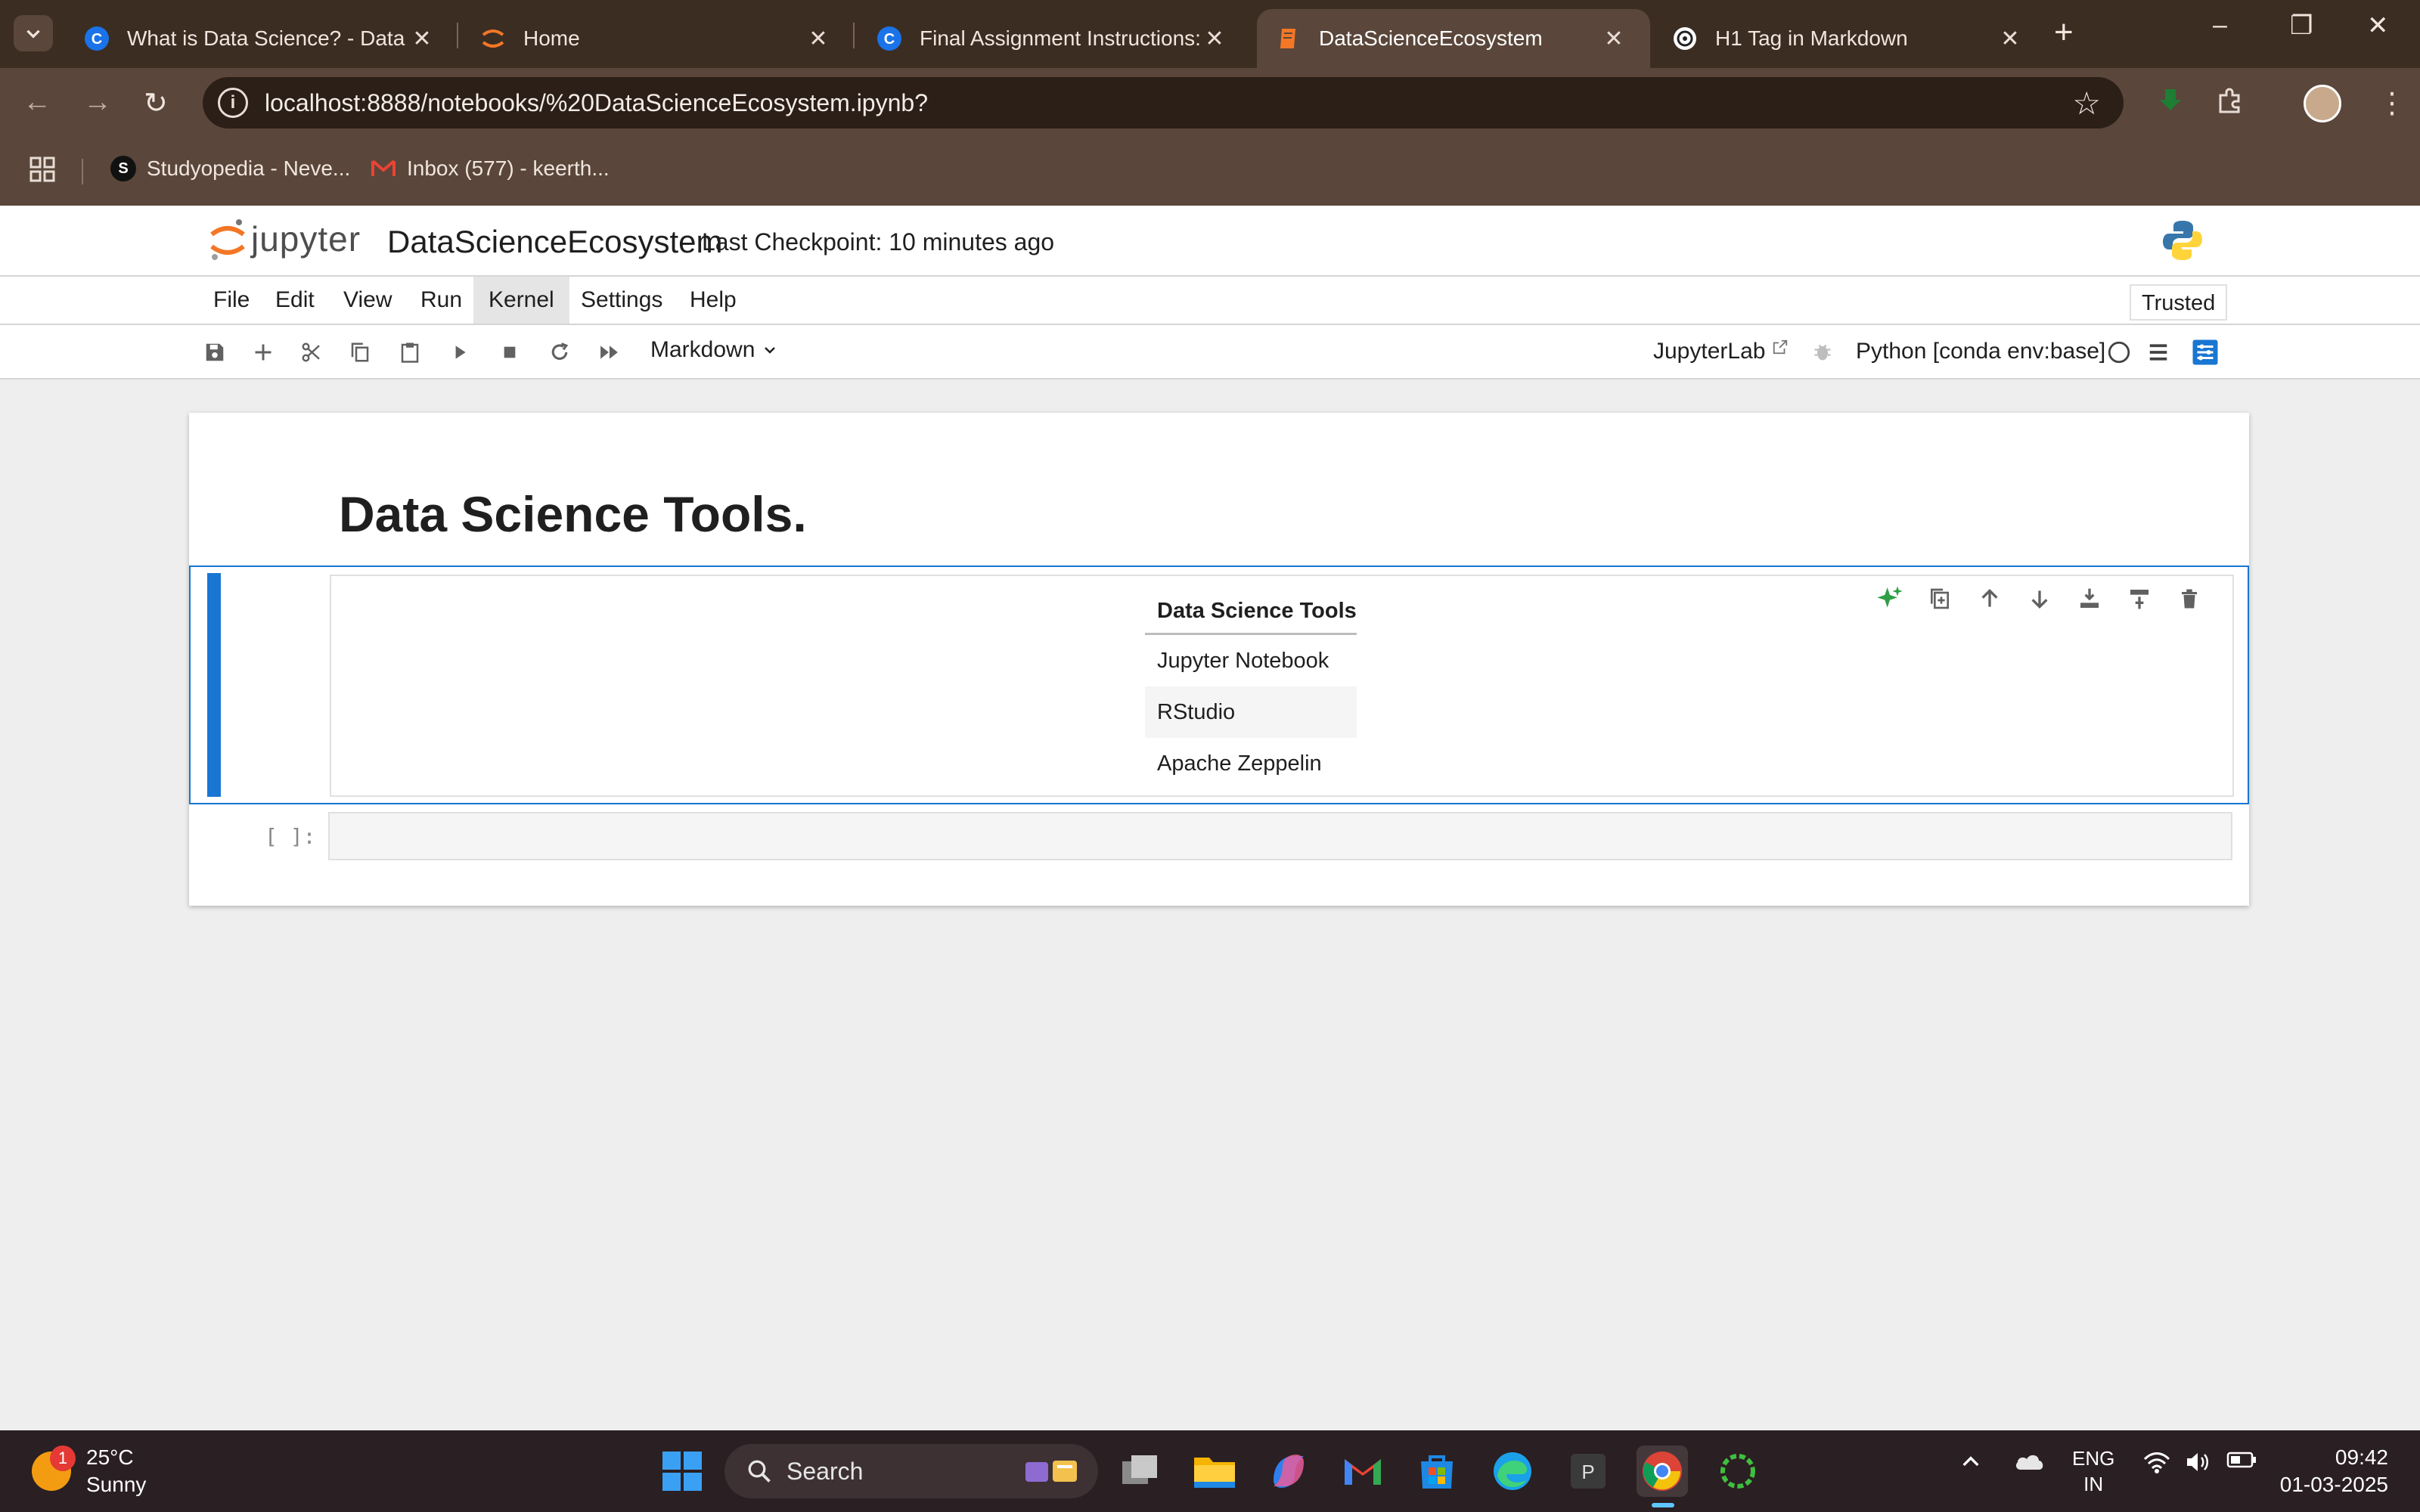 The image size is (2420, 1512). I want to click on copilot-icon, so click(1288, 1471).